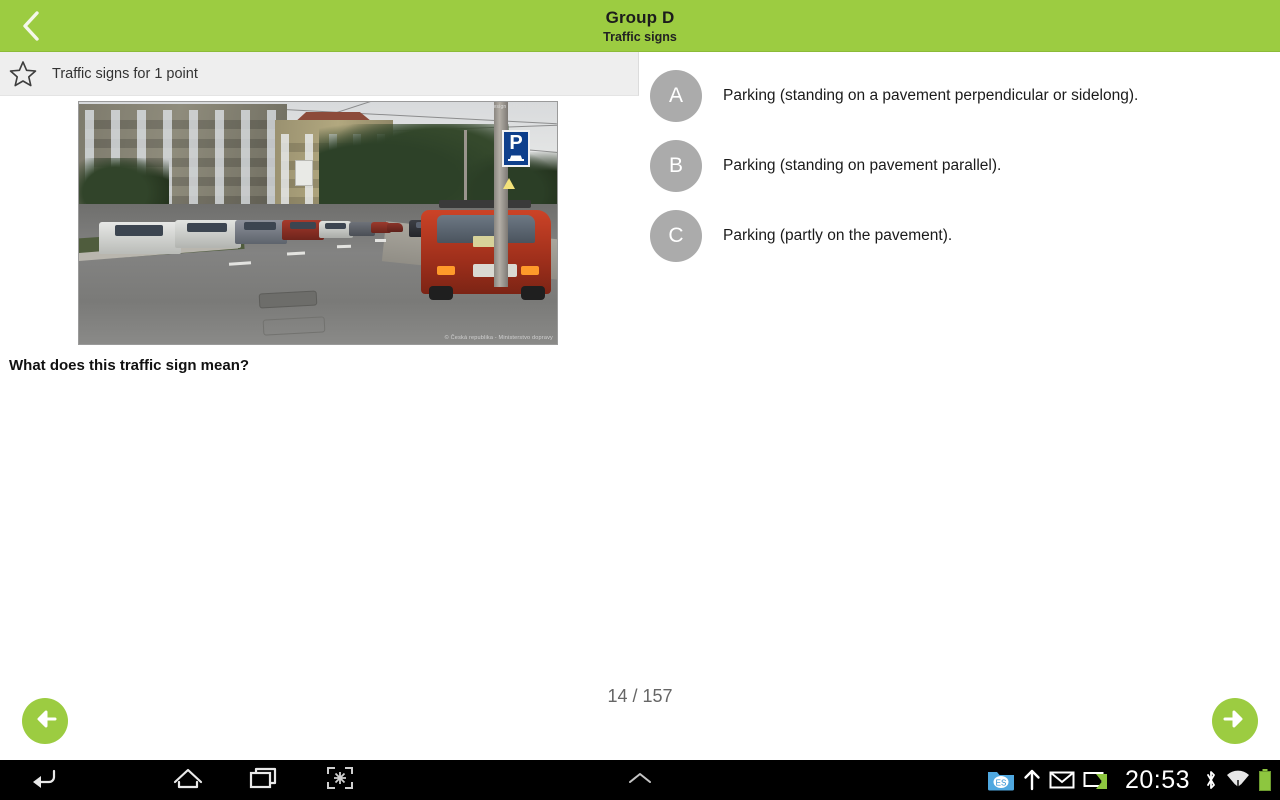  I want to click on back-icon, so click(44, 780).